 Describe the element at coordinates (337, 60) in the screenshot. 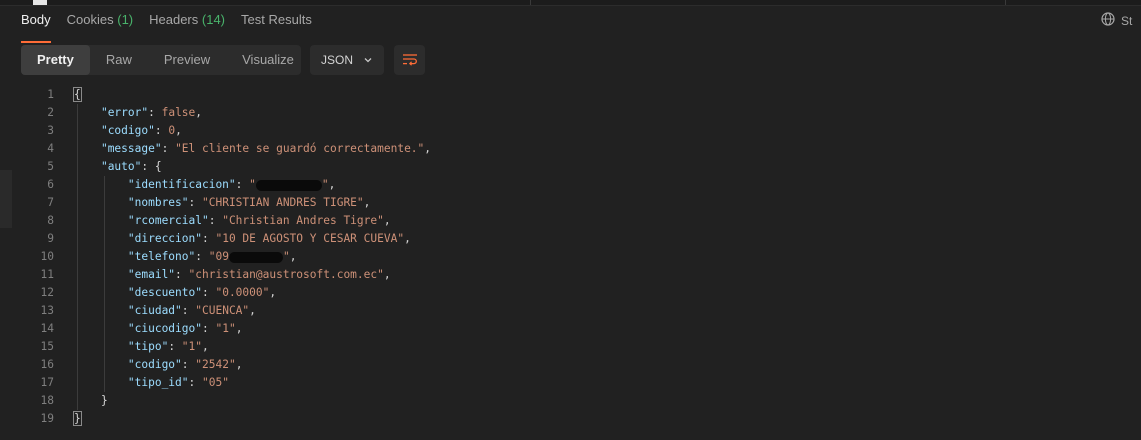

I see `format-label: JSON` at that location.